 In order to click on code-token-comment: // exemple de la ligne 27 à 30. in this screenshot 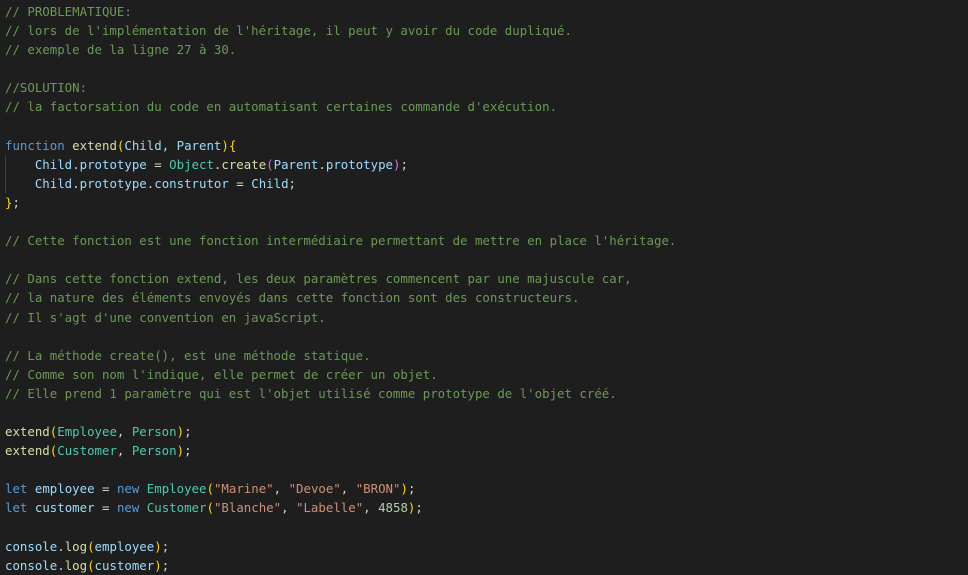, I will do `click(121, 50)`.